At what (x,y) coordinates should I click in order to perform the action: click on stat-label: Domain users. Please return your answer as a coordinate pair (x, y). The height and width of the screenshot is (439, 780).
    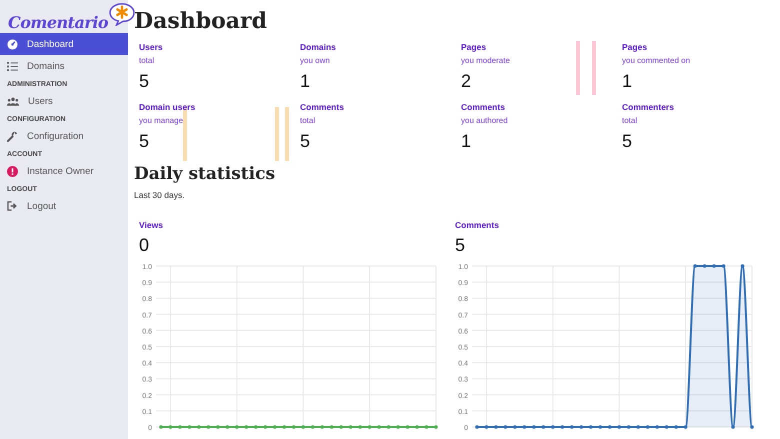
    Looking at the image, I should click on (167, 107).